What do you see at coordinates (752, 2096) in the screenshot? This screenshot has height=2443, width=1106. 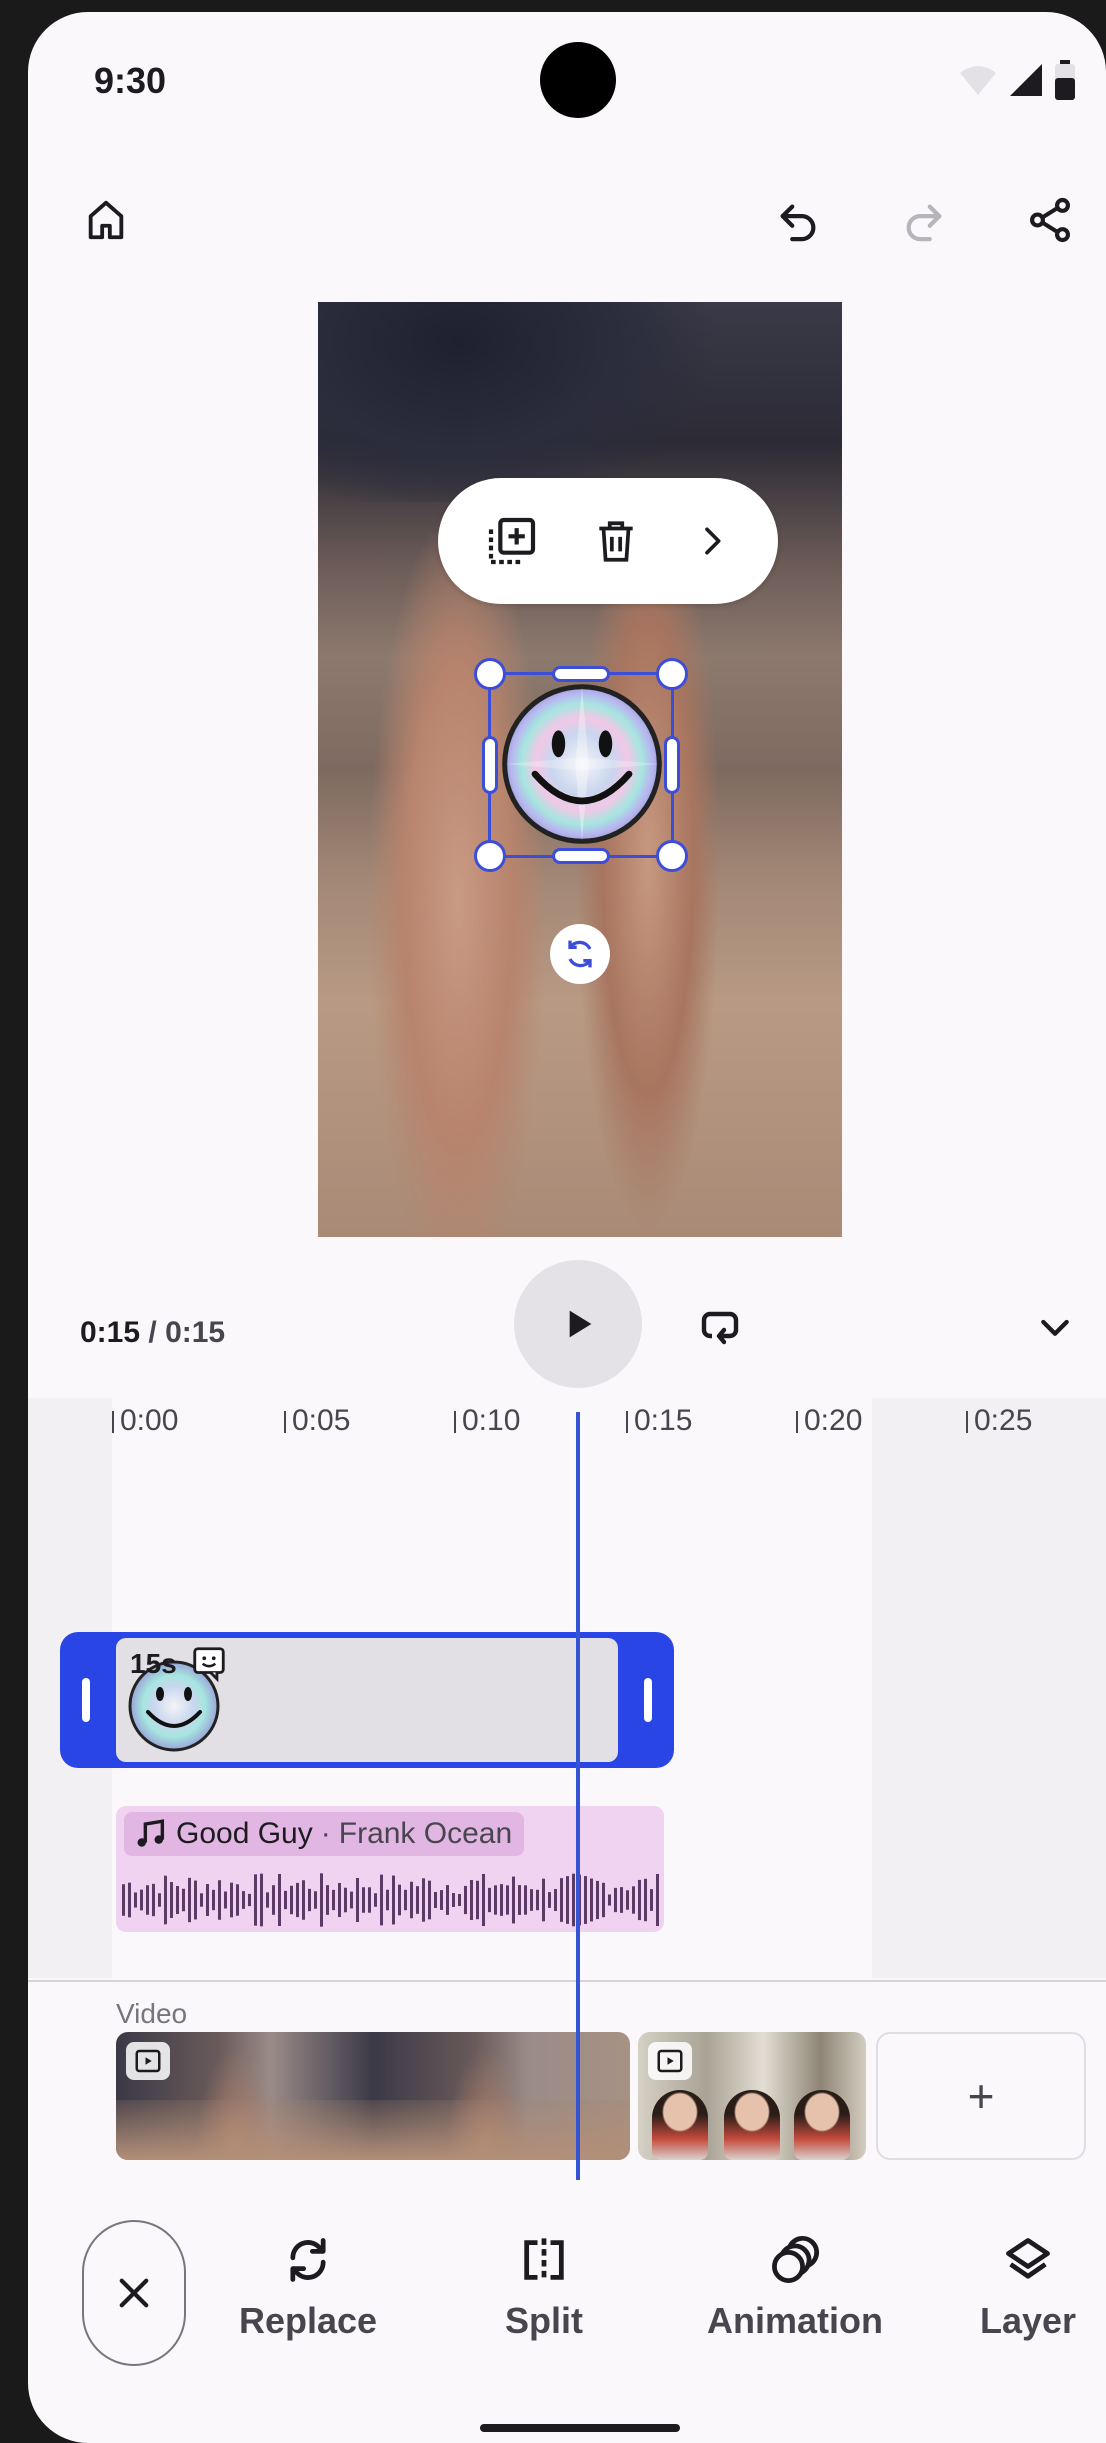 I see `video-clip-portrait` at bounding box center [752, 2096].